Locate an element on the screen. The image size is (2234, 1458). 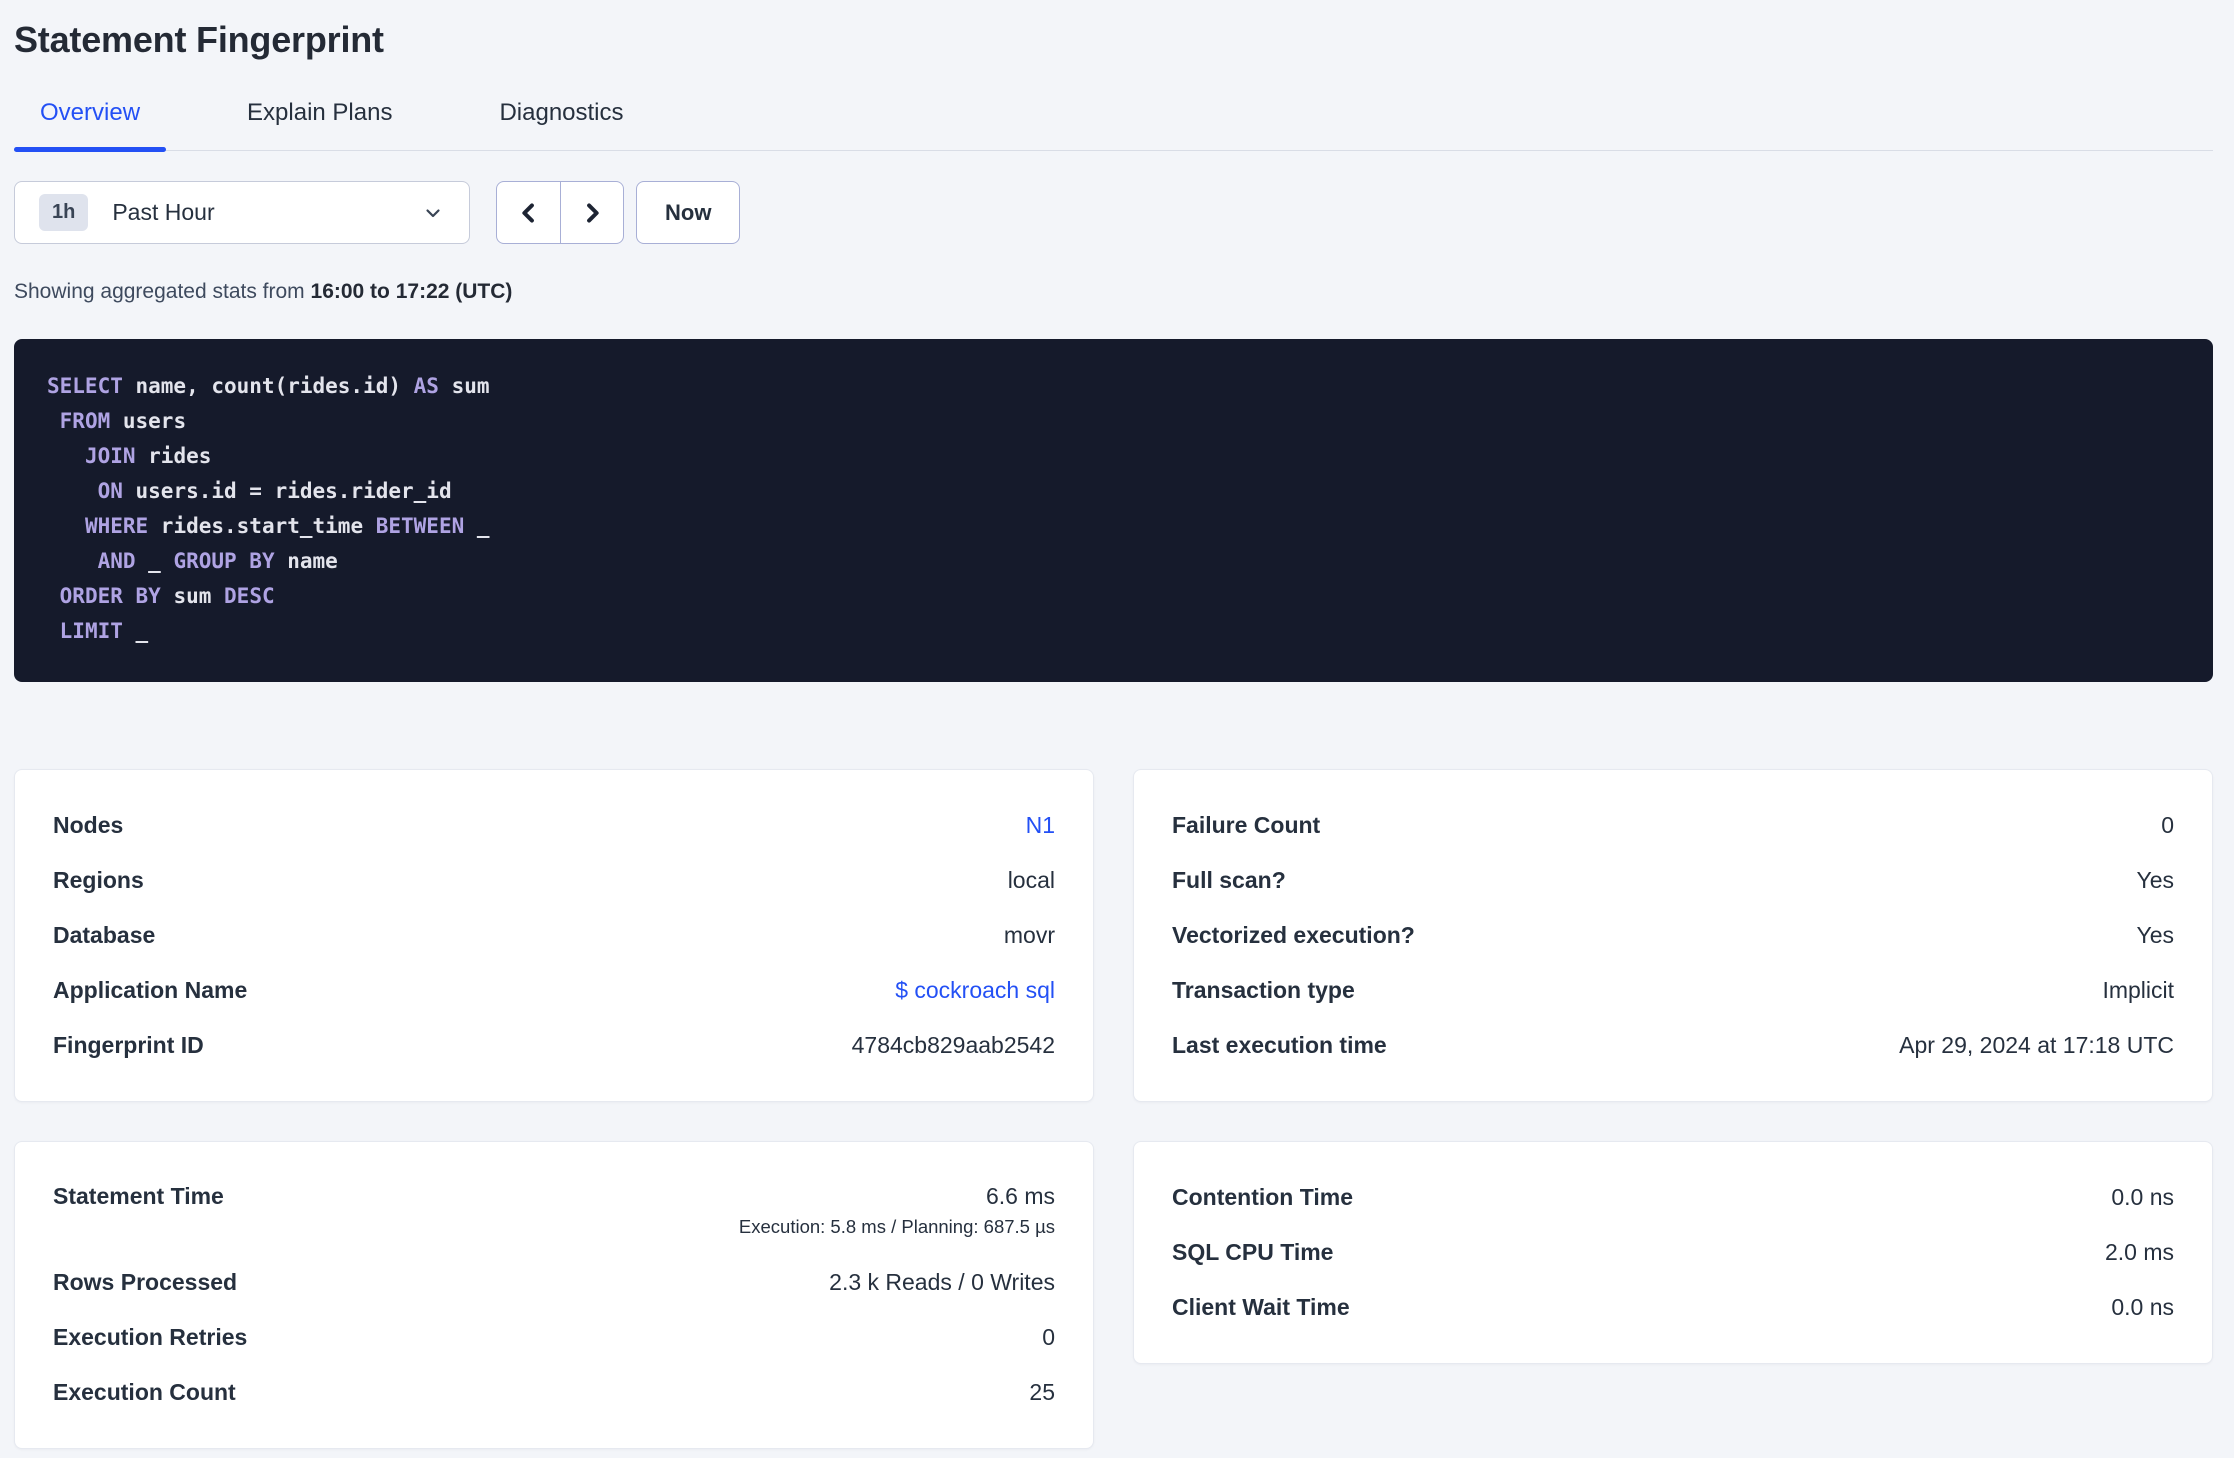
sql-line: SELECT name, count(rides.id) AS sum is located at coordinates (268, 386).